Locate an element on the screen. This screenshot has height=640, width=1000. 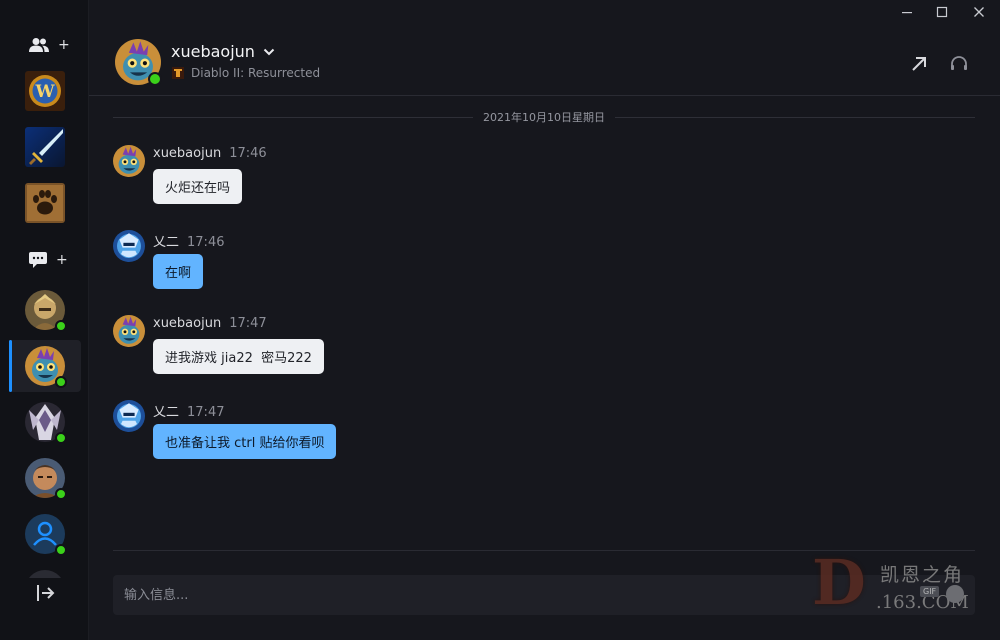
message-meta: xuebaojun 17:47 is located at coordinates (210, 323).